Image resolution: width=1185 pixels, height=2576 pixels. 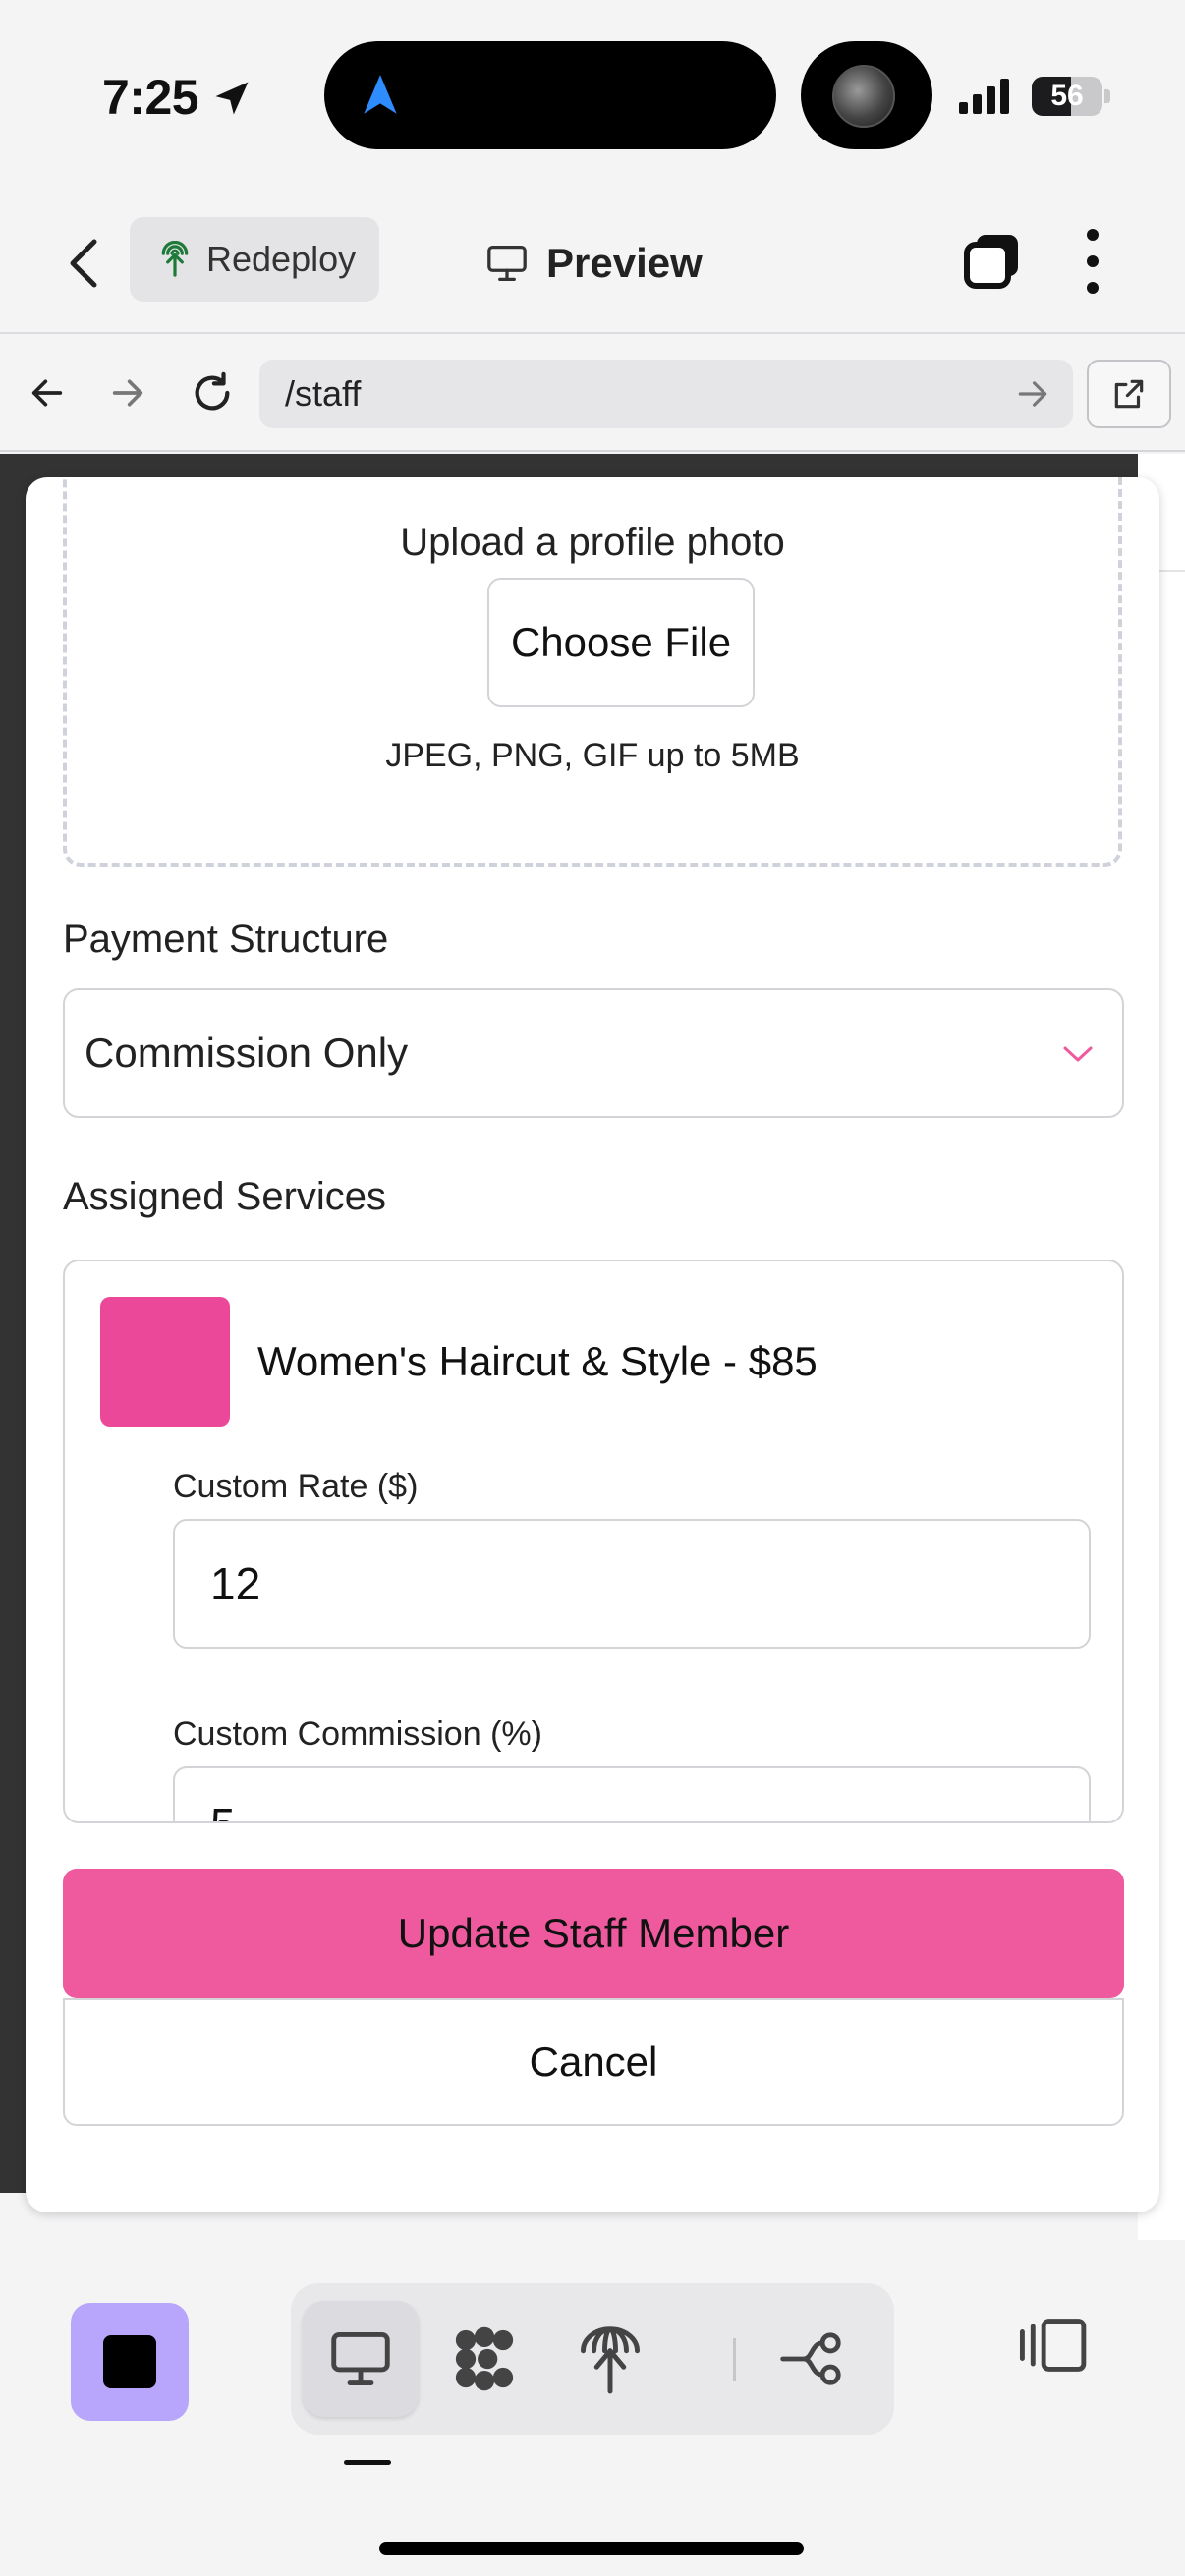 What do you see at coordinates (1033, 394) in the screenshot?
I see `go-arrow-icon` at bounding box center [1033, 394].